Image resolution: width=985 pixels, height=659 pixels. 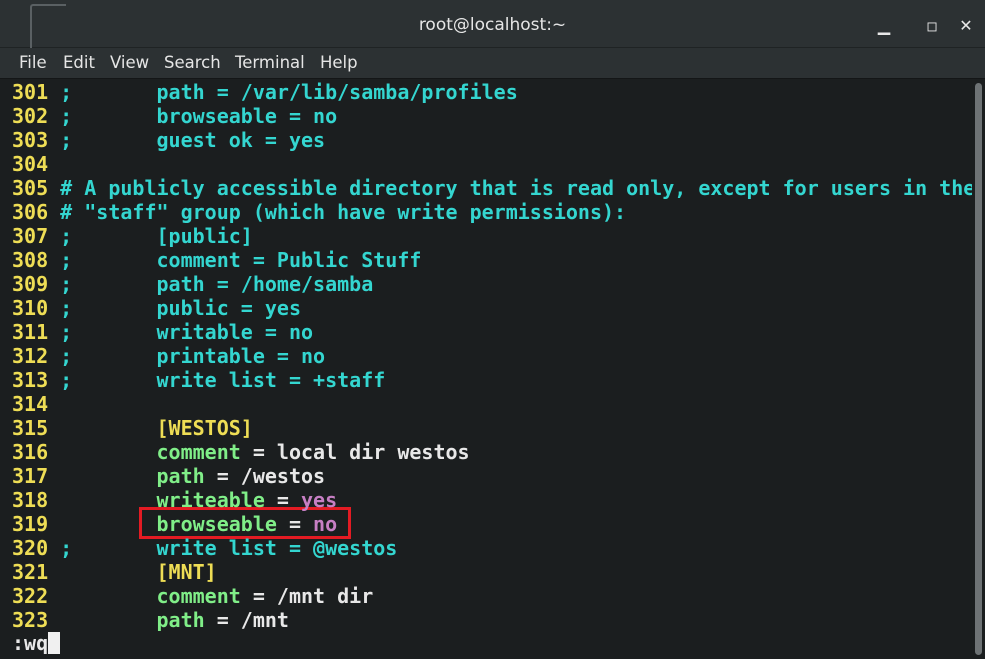 What do you see at coordinates (355, 452) in the screenshot?
I see `code-token: = local dir westos` at bounding box center [355, 452].